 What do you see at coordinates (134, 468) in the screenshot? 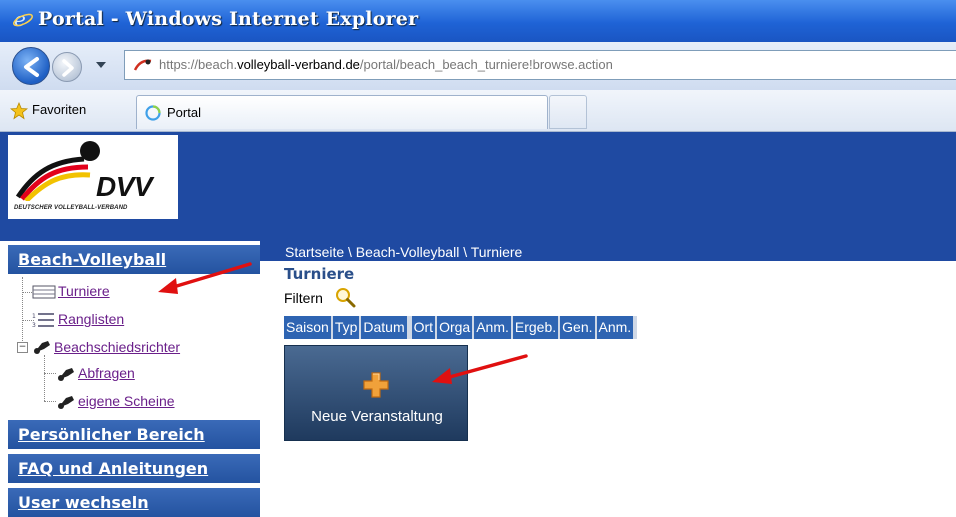
I see `sidebar-section-faq-und-anleitungen: FAQ und Anleitungen` at bounding box center [134, 468].